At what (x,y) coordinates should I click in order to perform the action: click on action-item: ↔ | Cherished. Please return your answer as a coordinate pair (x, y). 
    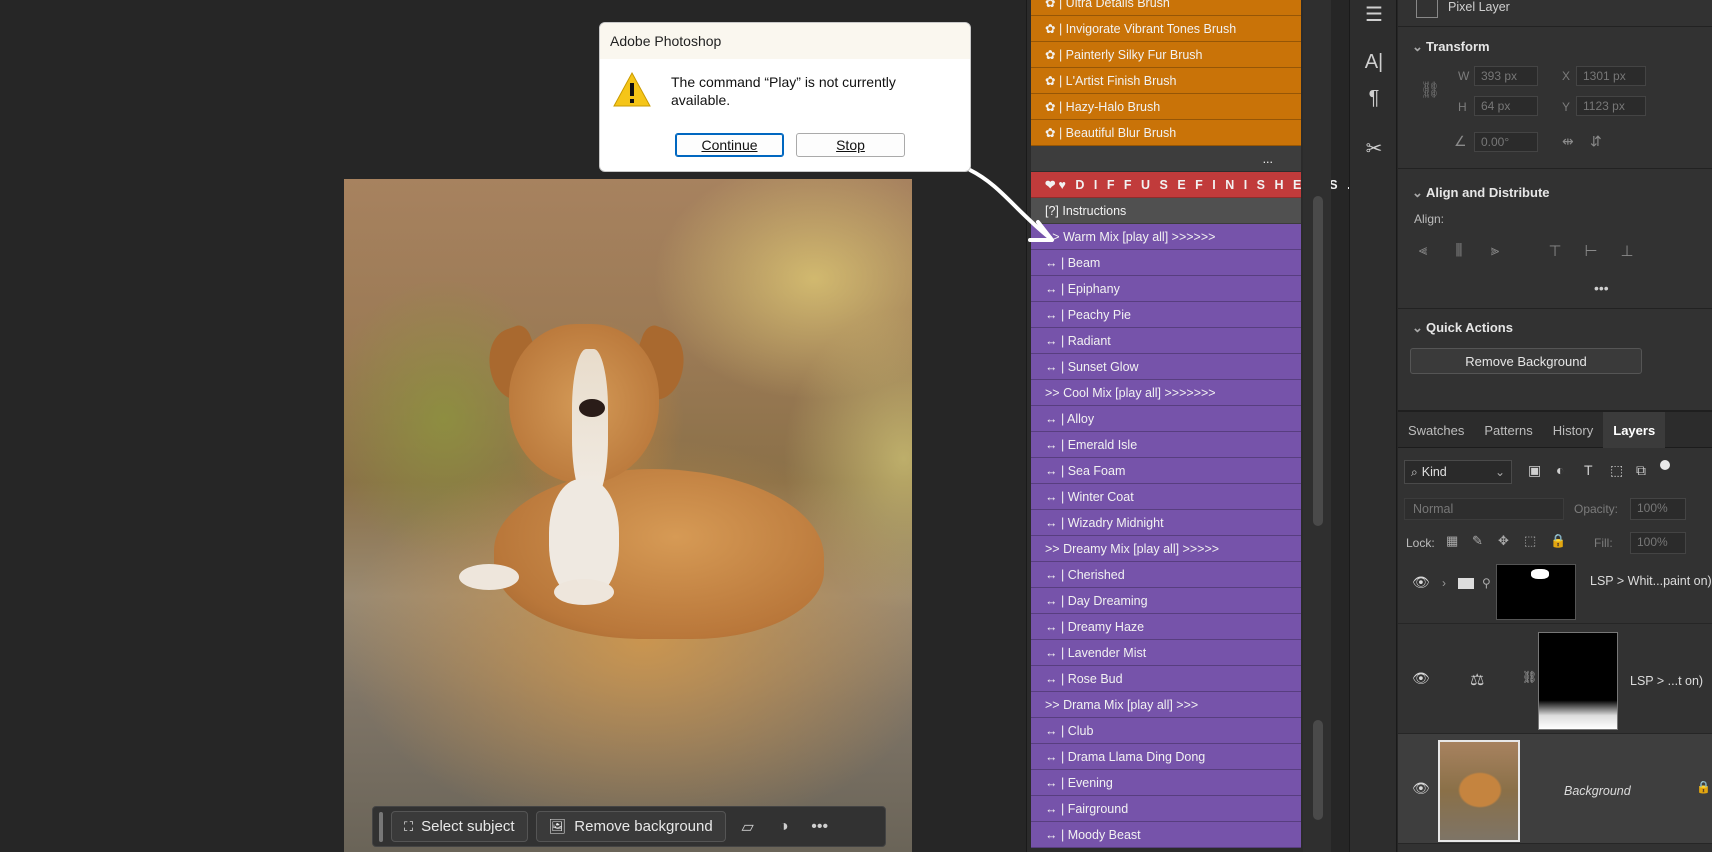
    Looking at the image, I should click on (1166, 575).